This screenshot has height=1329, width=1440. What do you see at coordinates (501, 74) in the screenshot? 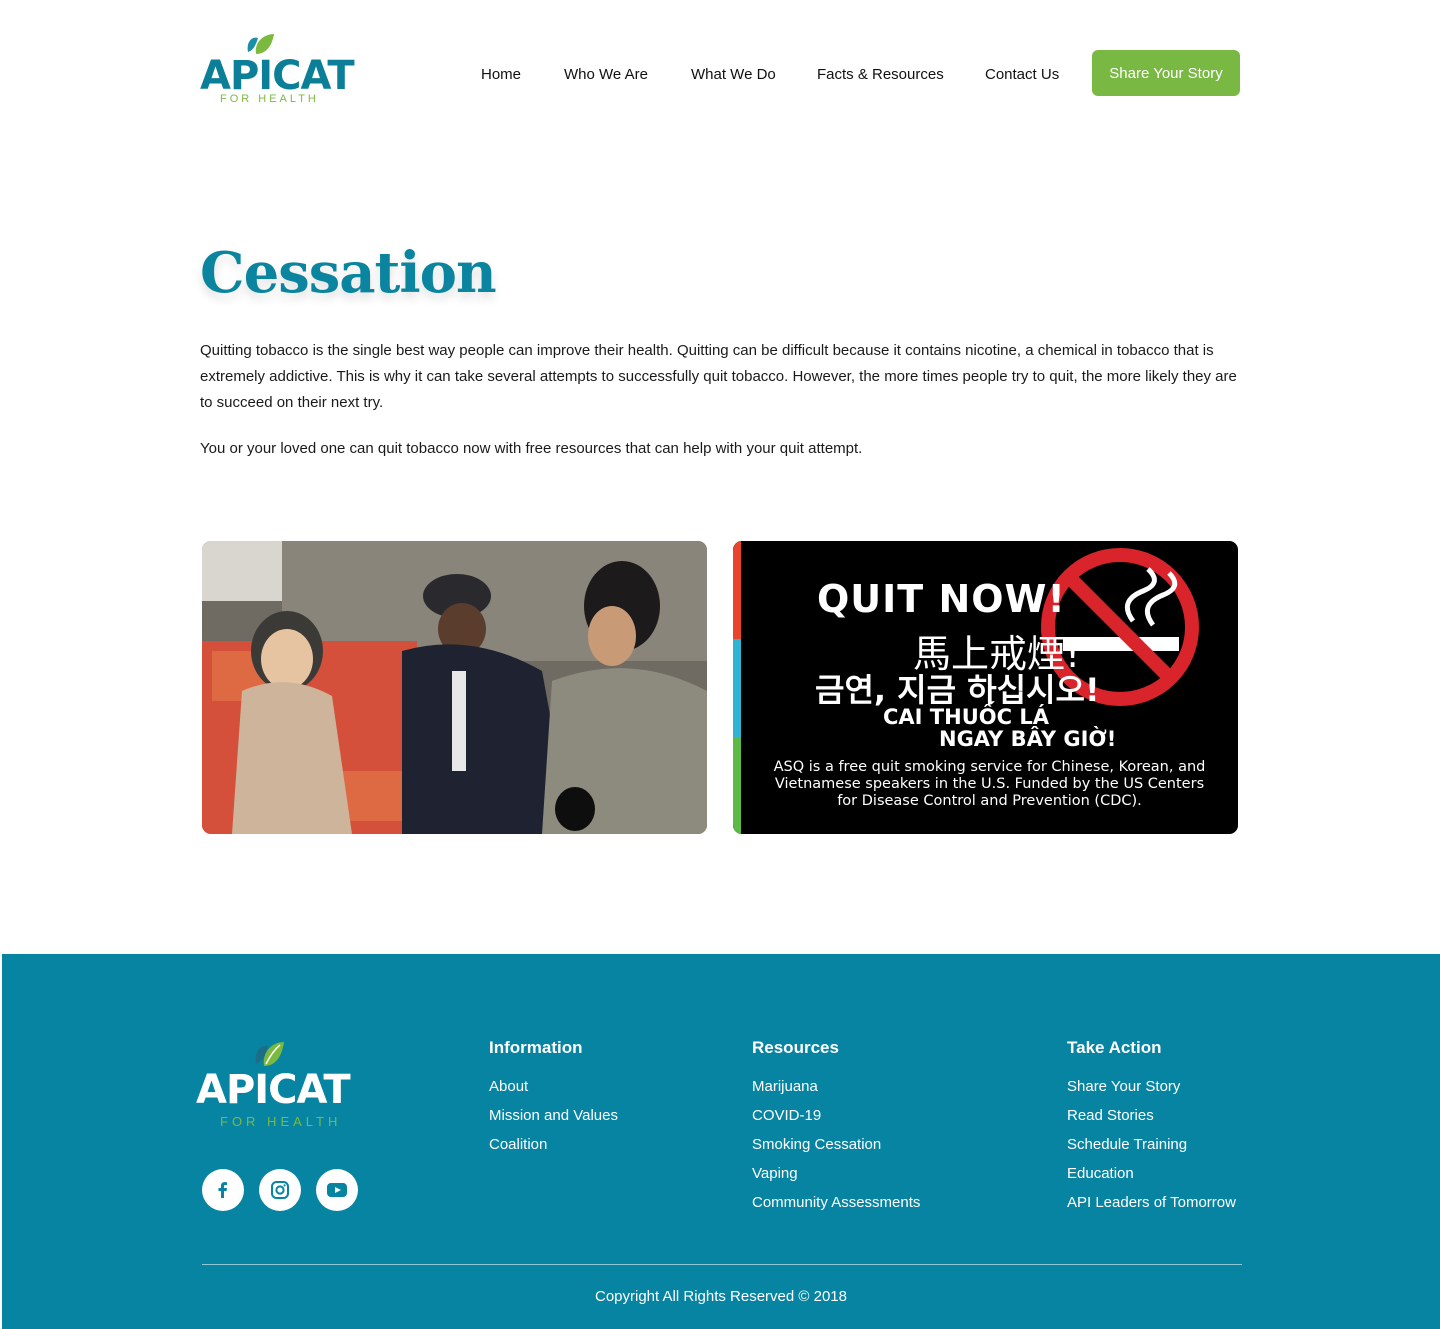
I see `nav-home: Home` at bounding box center [501, 74].